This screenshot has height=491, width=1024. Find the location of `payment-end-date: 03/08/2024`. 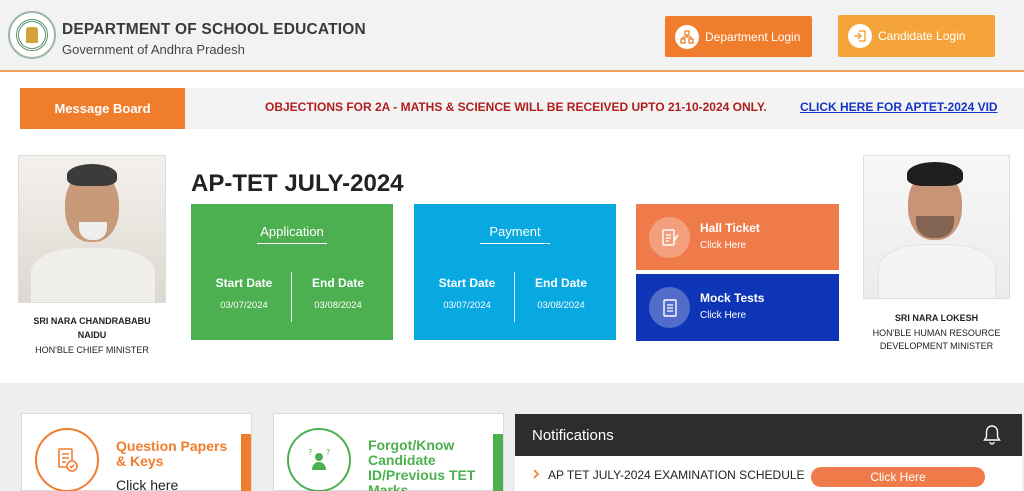

payment-end-date: 03/08/2024 is located at coordinates (561, 305).